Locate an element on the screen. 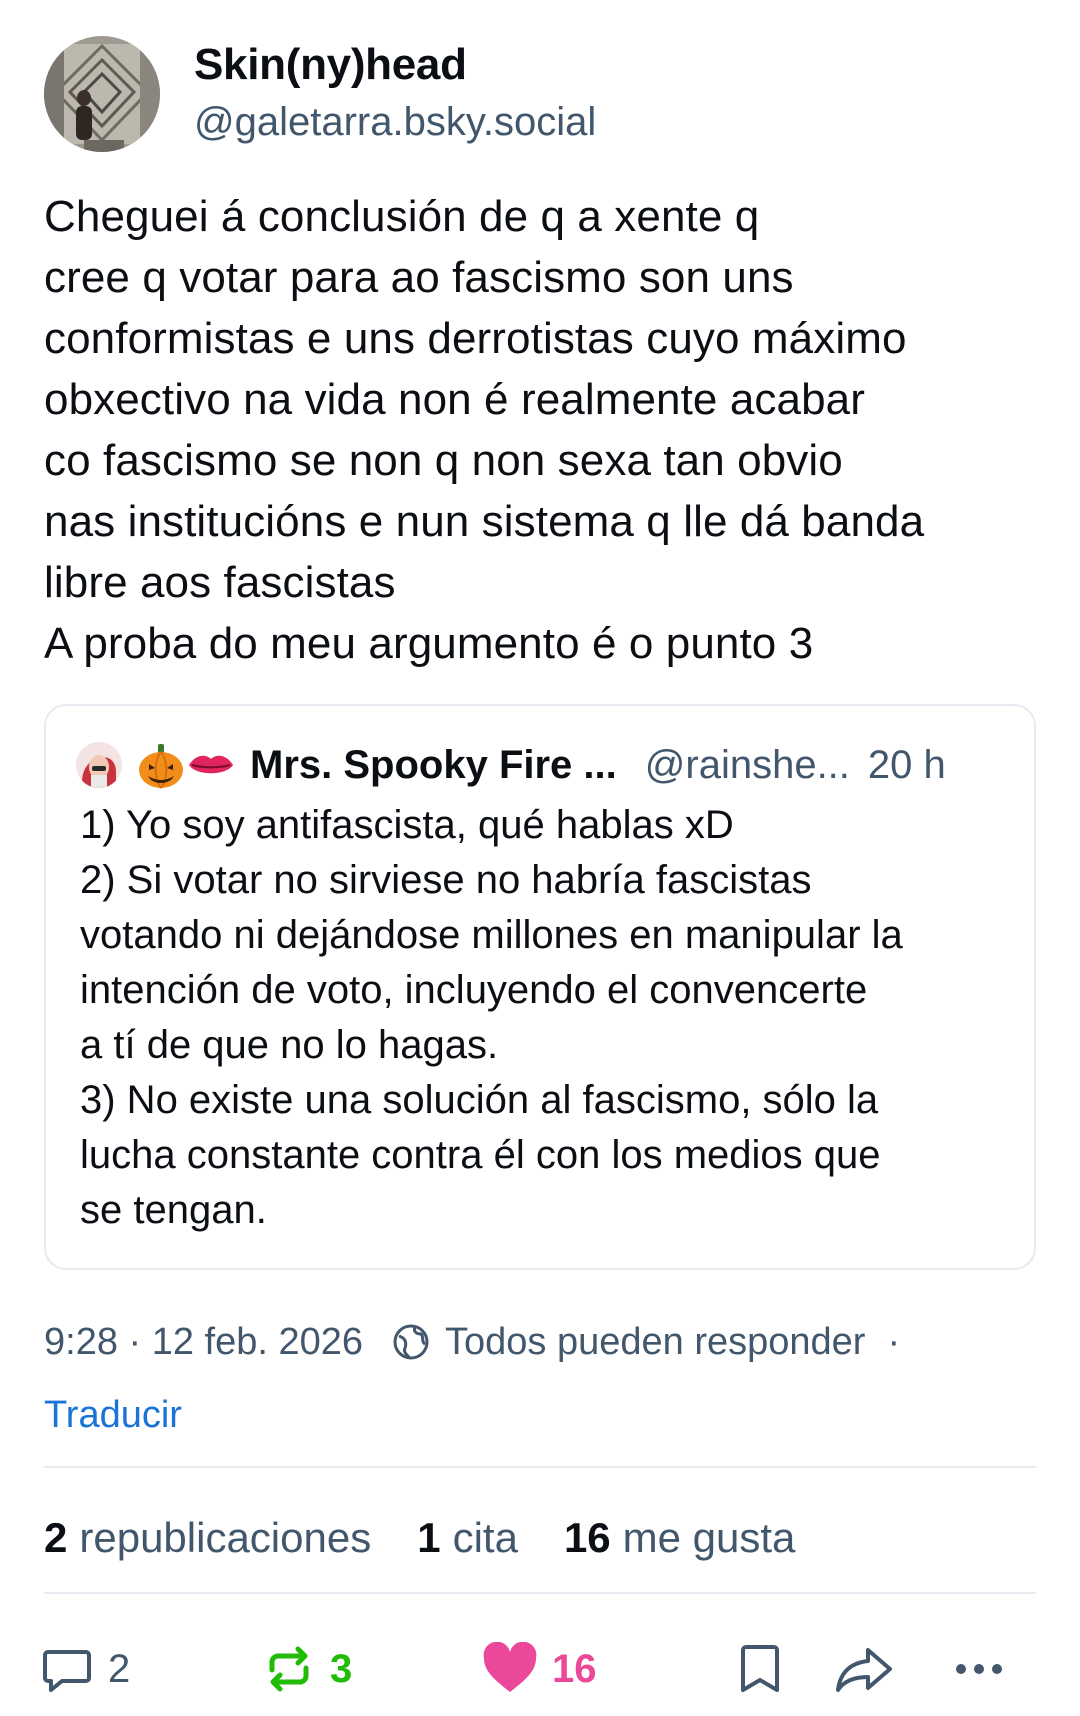  translate-link: Traducir is located at coordinates (113, 1415).